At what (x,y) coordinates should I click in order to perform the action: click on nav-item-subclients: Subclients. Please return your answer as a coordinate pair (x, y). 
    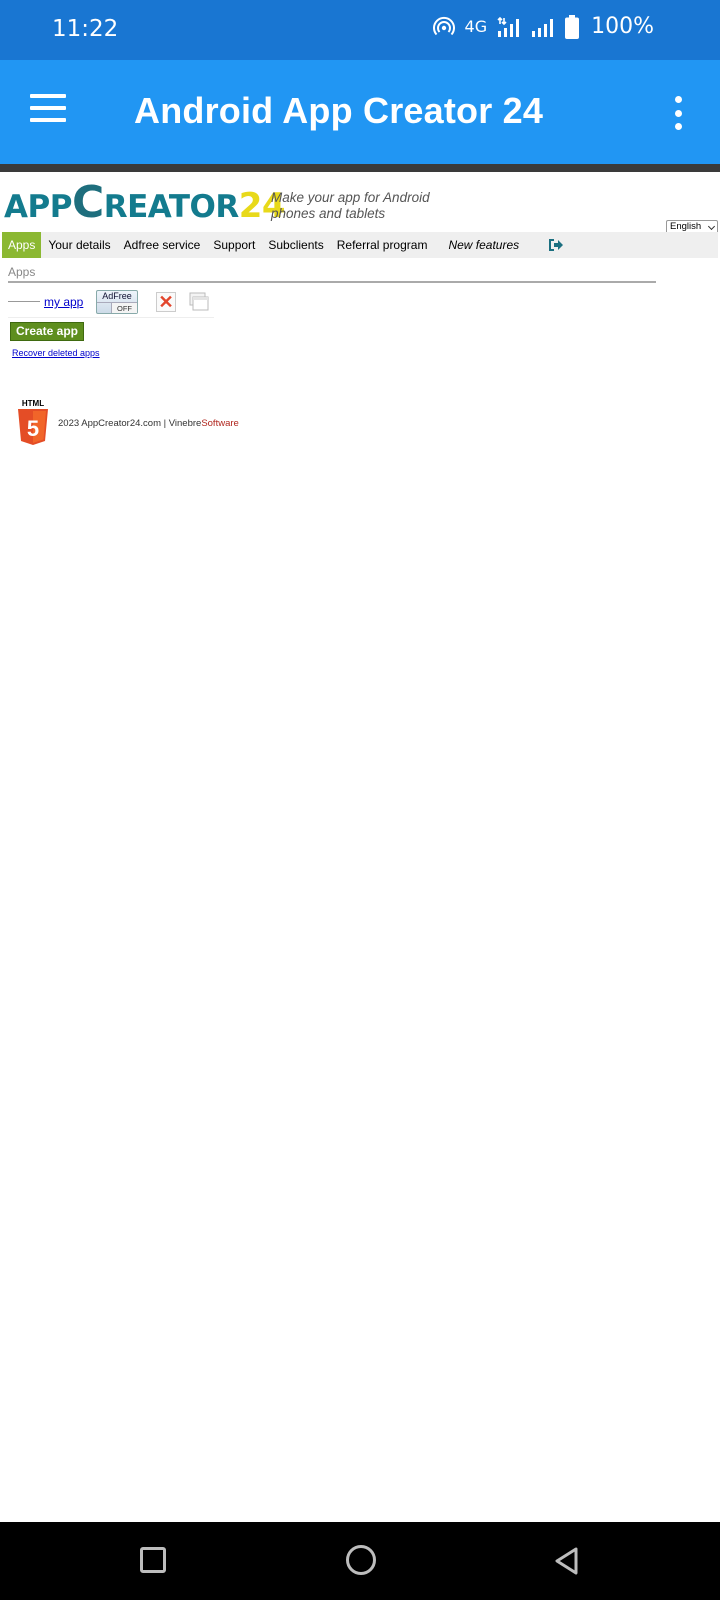
    Looking at the image, I should click on (295, 245).